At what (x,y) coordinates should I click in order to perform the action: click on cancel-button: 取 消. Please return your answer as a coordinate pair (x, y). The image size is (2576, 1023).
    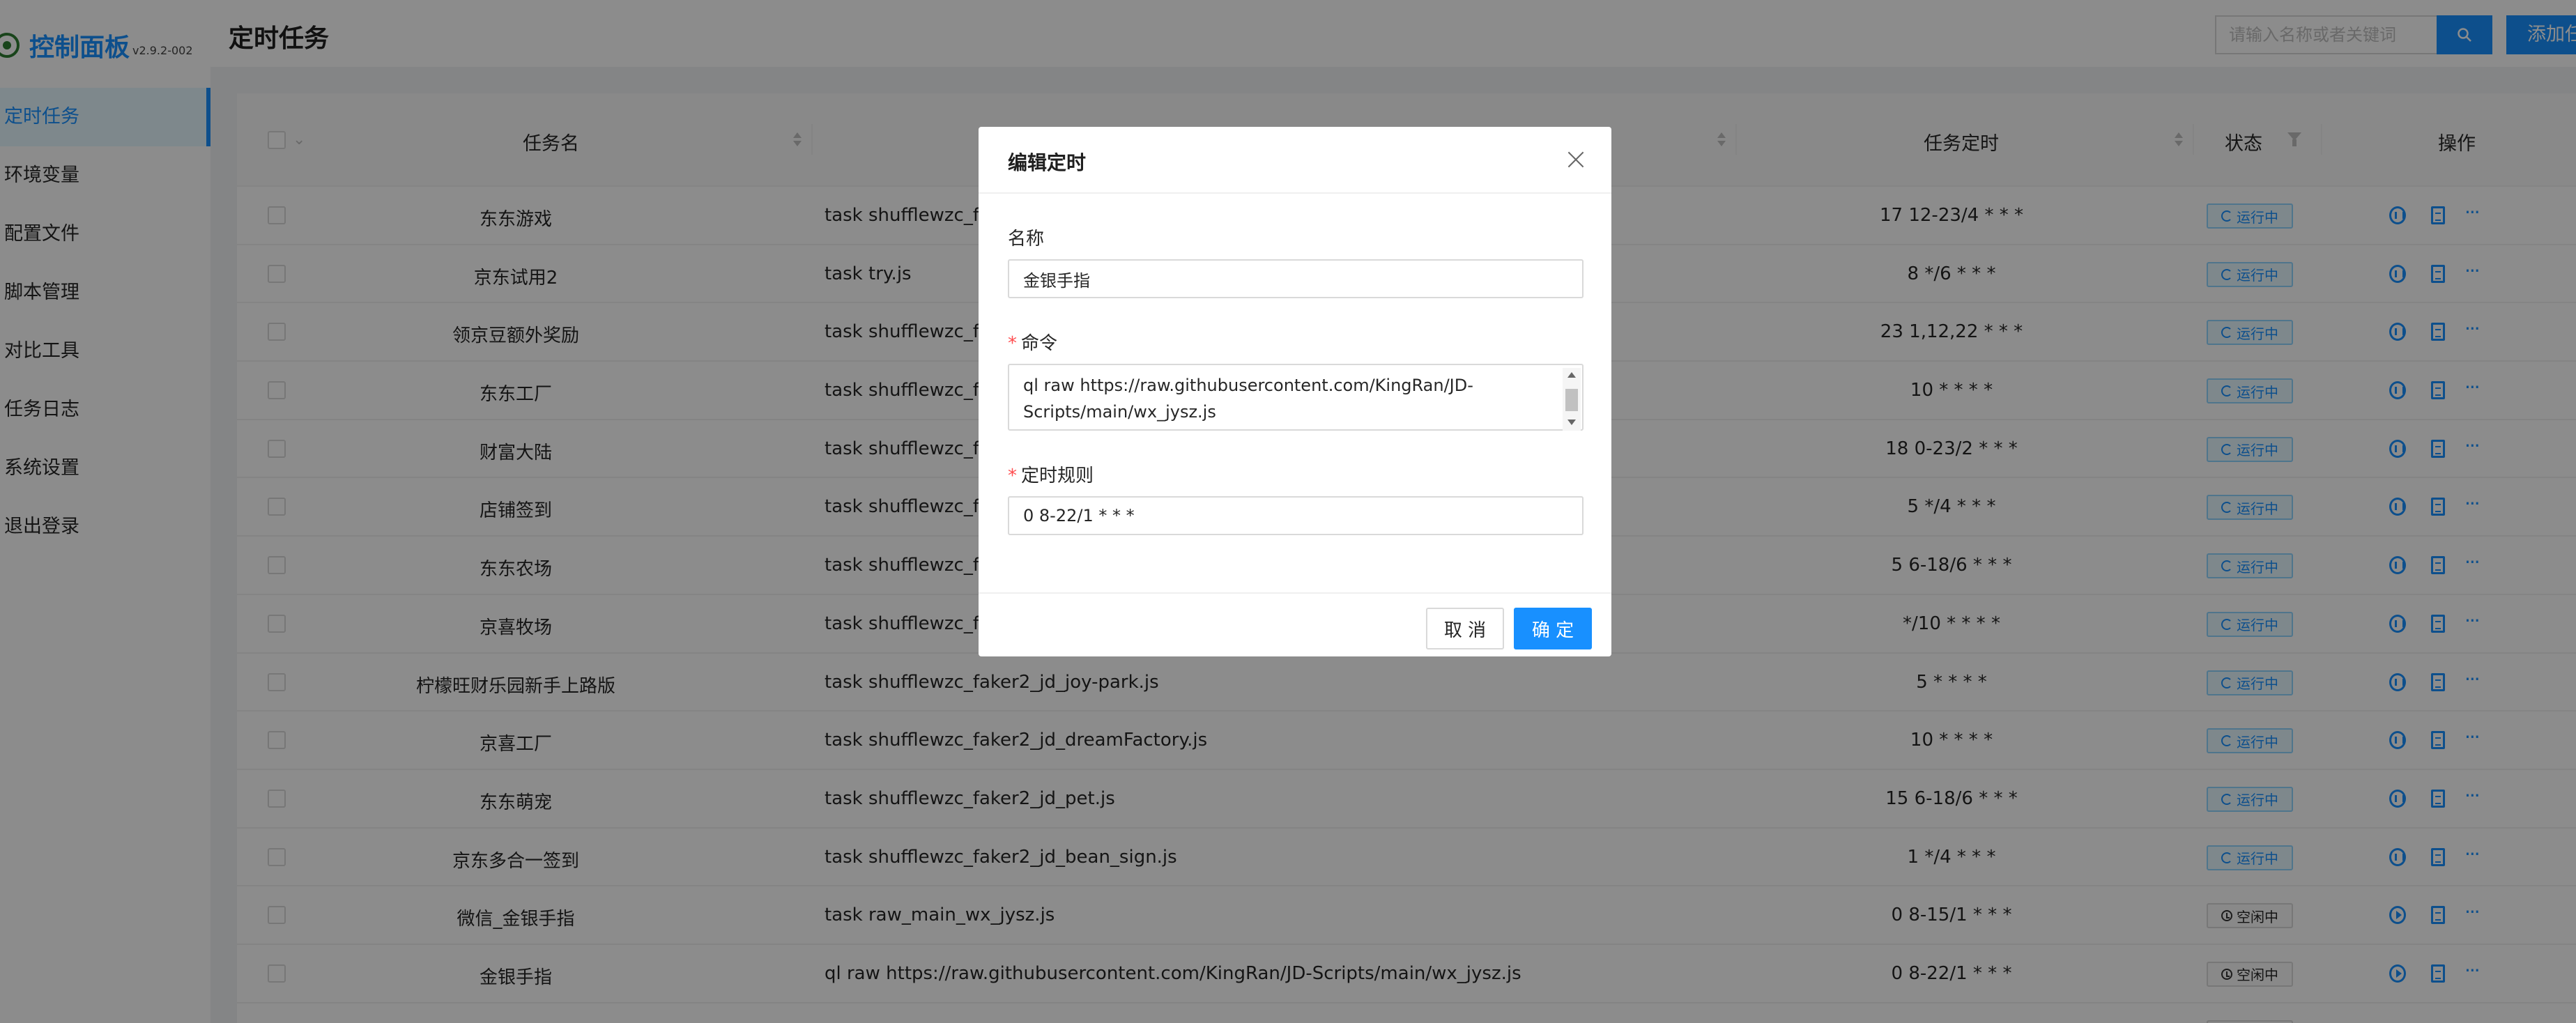
    Looking at the image, I should click on (1465, 628).